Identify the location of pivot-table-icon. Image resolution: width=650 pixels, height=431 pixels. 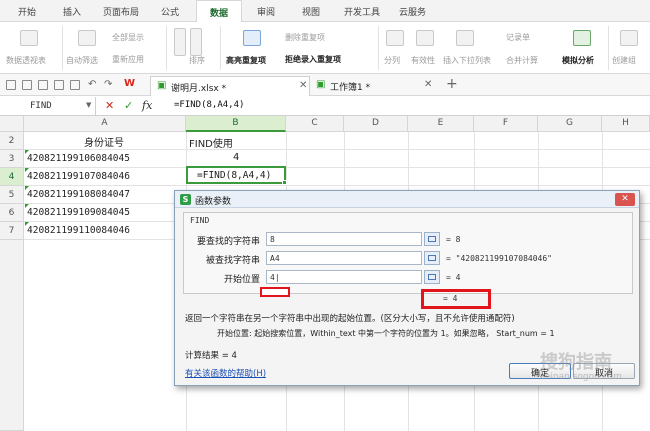
(29, 38).